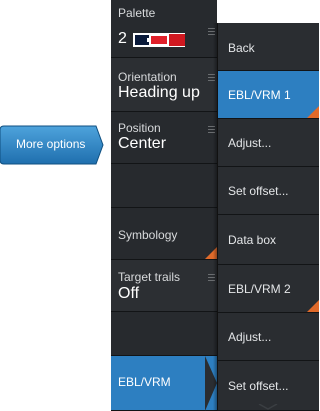 This screenshot has width=320, height=411. What do you see at coordinates (122, 38) in the screenshot?
I see `palette-value: 2` at bounding box center [122, 38].